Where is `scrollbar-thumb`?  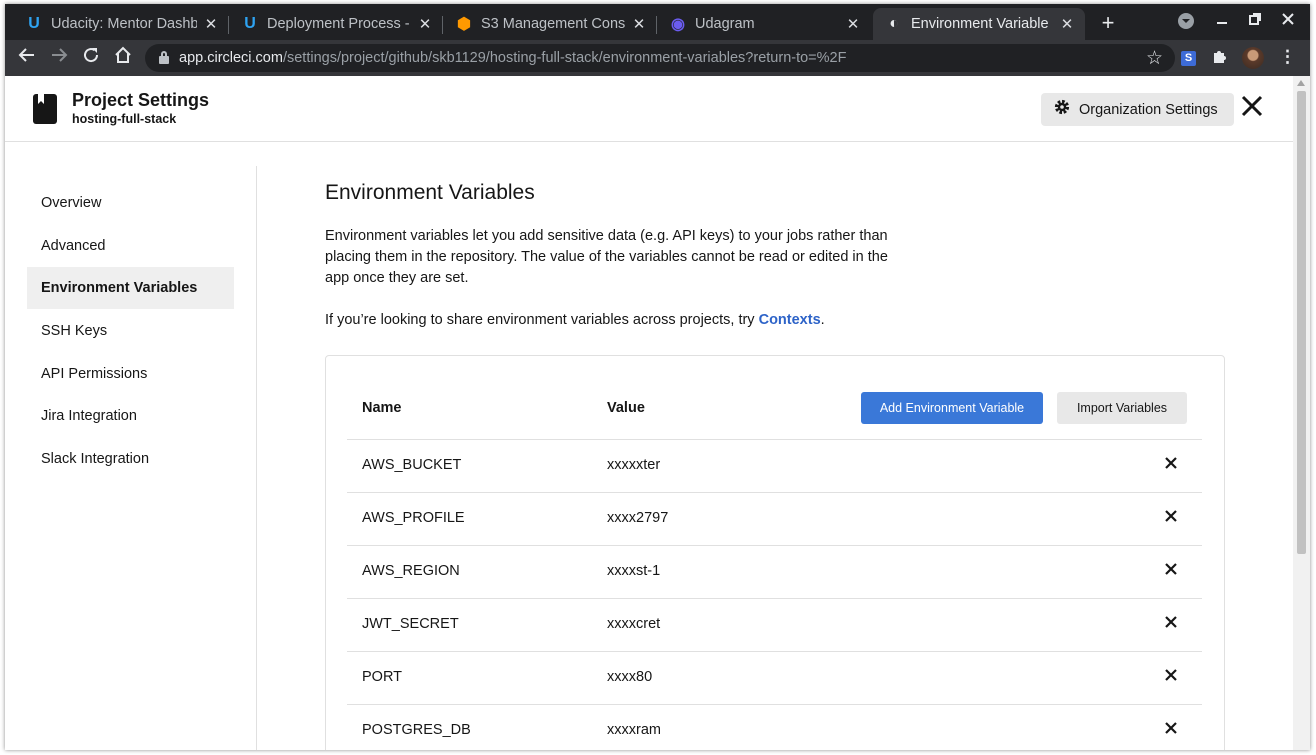
scrollbar-thumb is located at coordinates (1301, 322).